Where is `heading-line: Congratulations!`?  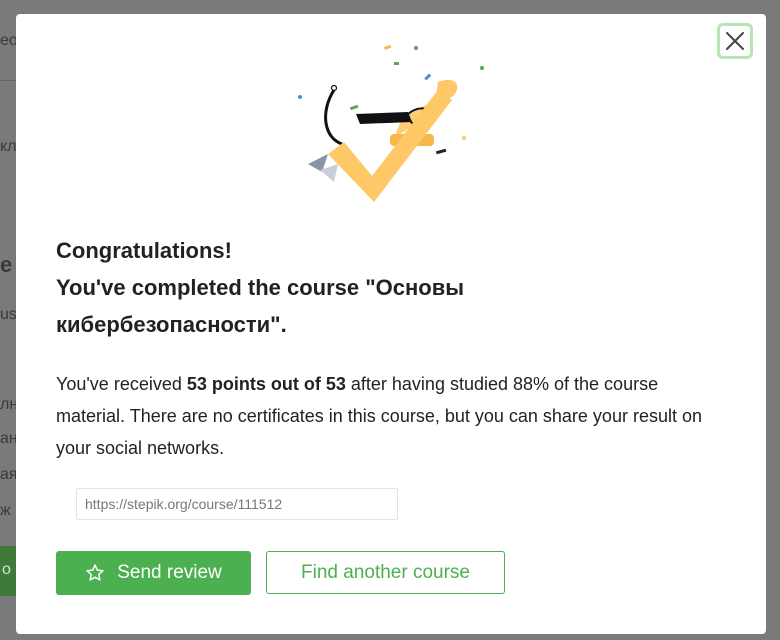
heading-line: Congratulations! is located at coordinates (144, 250).